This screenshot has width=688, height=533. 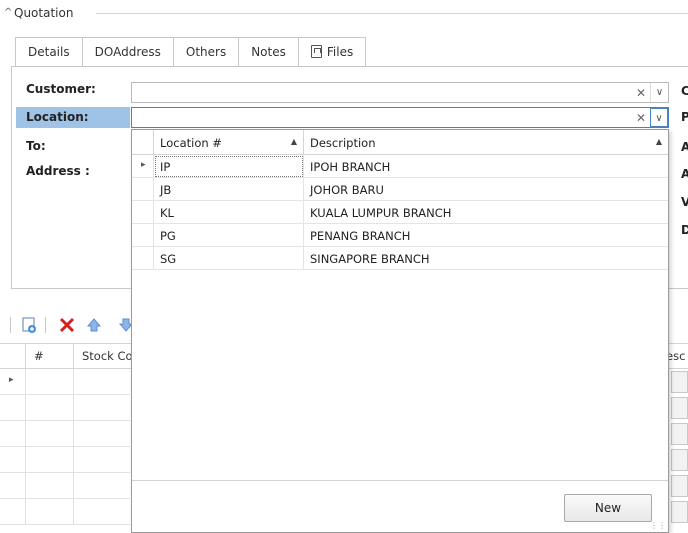 I want to click on tab-label: Others, so click(x=206, y=52).